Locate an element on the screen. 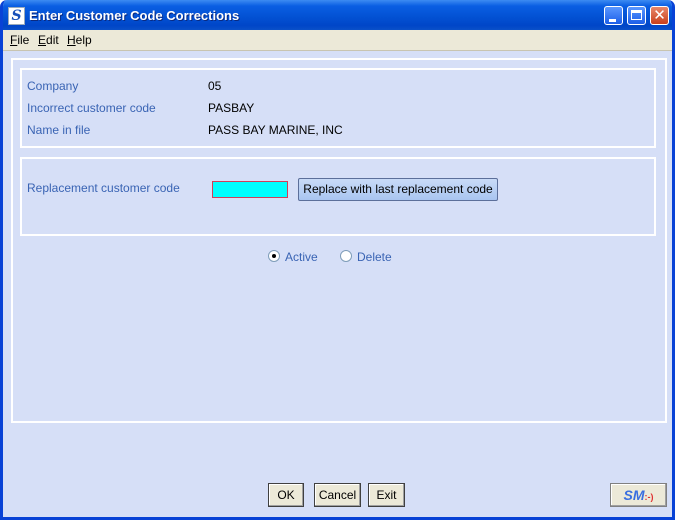  menu-file: File is located at coordinates (19, 40).